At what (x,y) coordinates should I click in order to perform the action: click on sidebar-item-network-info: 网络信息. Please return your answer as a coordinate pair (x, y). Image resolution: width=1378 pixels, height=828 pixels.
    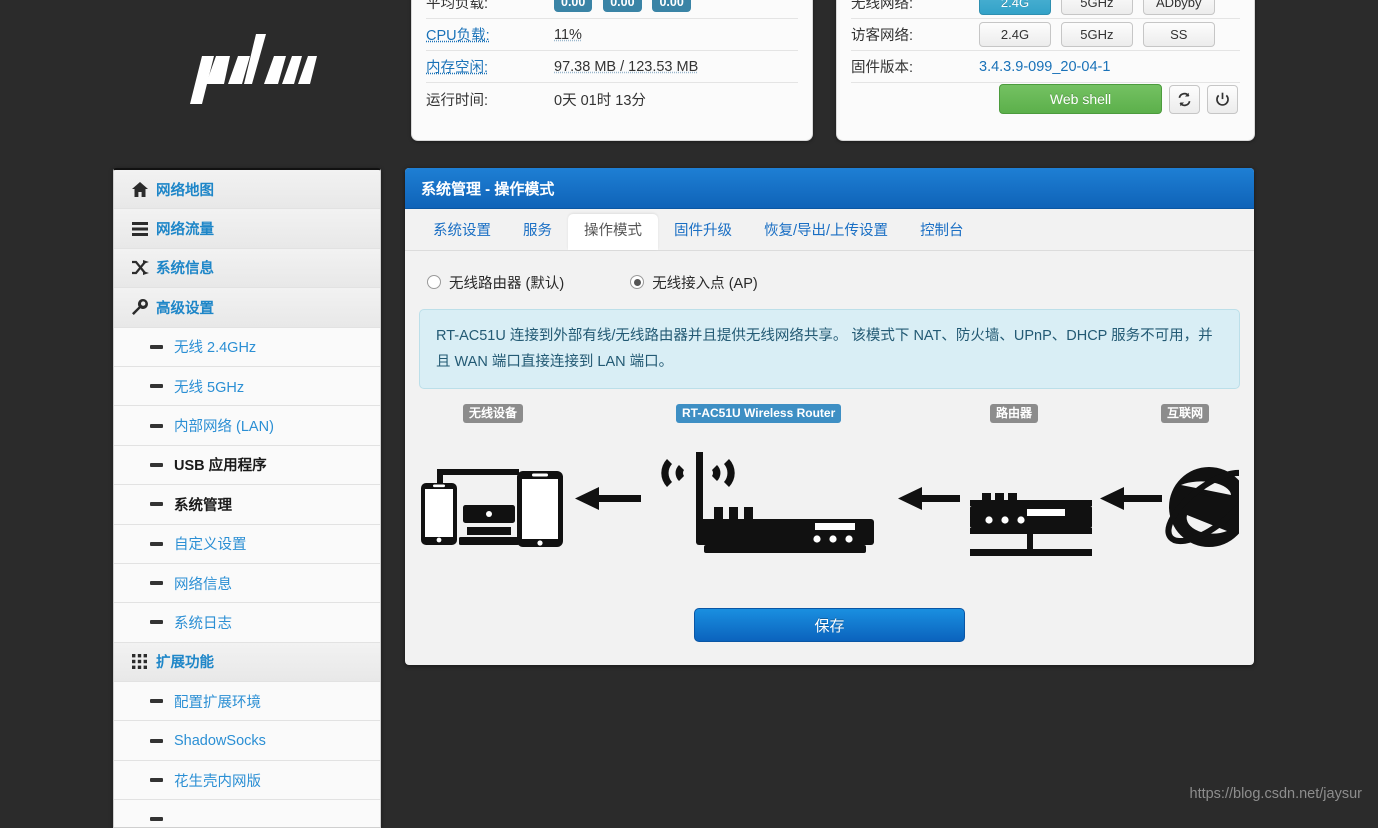
    Looking at the image, I should click on (247, 583).